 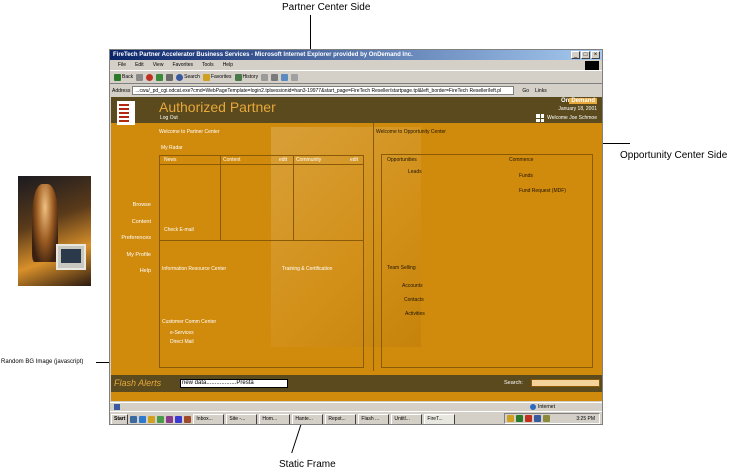 What do you see at coordinates (138, 383) in the screenshot?
I see `flash-alerts-label: Flash Alerts` at bounding box center [138, 383].